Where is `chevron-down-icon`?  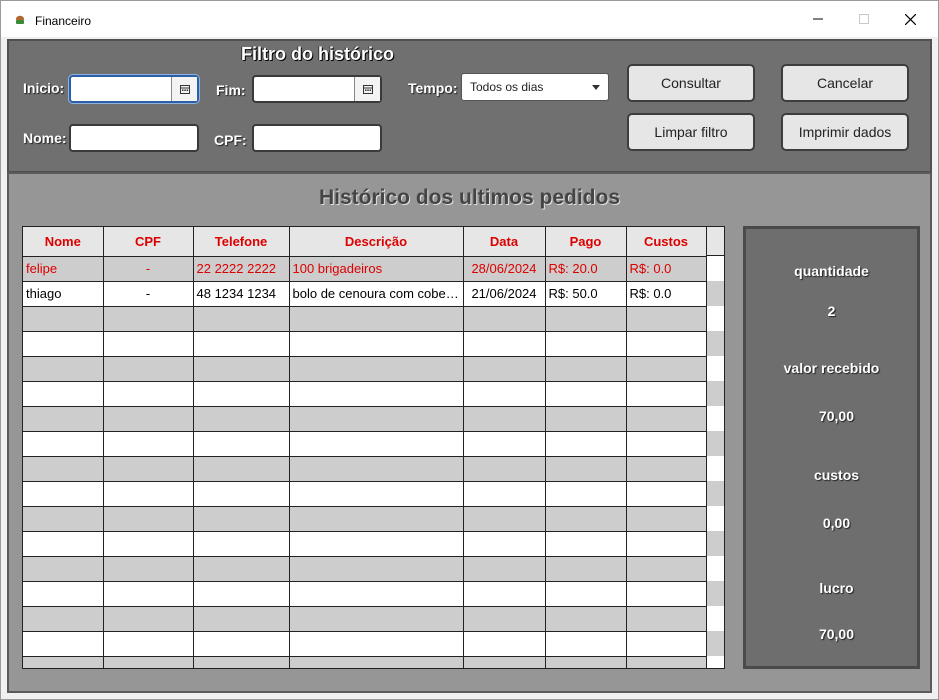 chevron-down-icon is located at coordinates (596, 87).